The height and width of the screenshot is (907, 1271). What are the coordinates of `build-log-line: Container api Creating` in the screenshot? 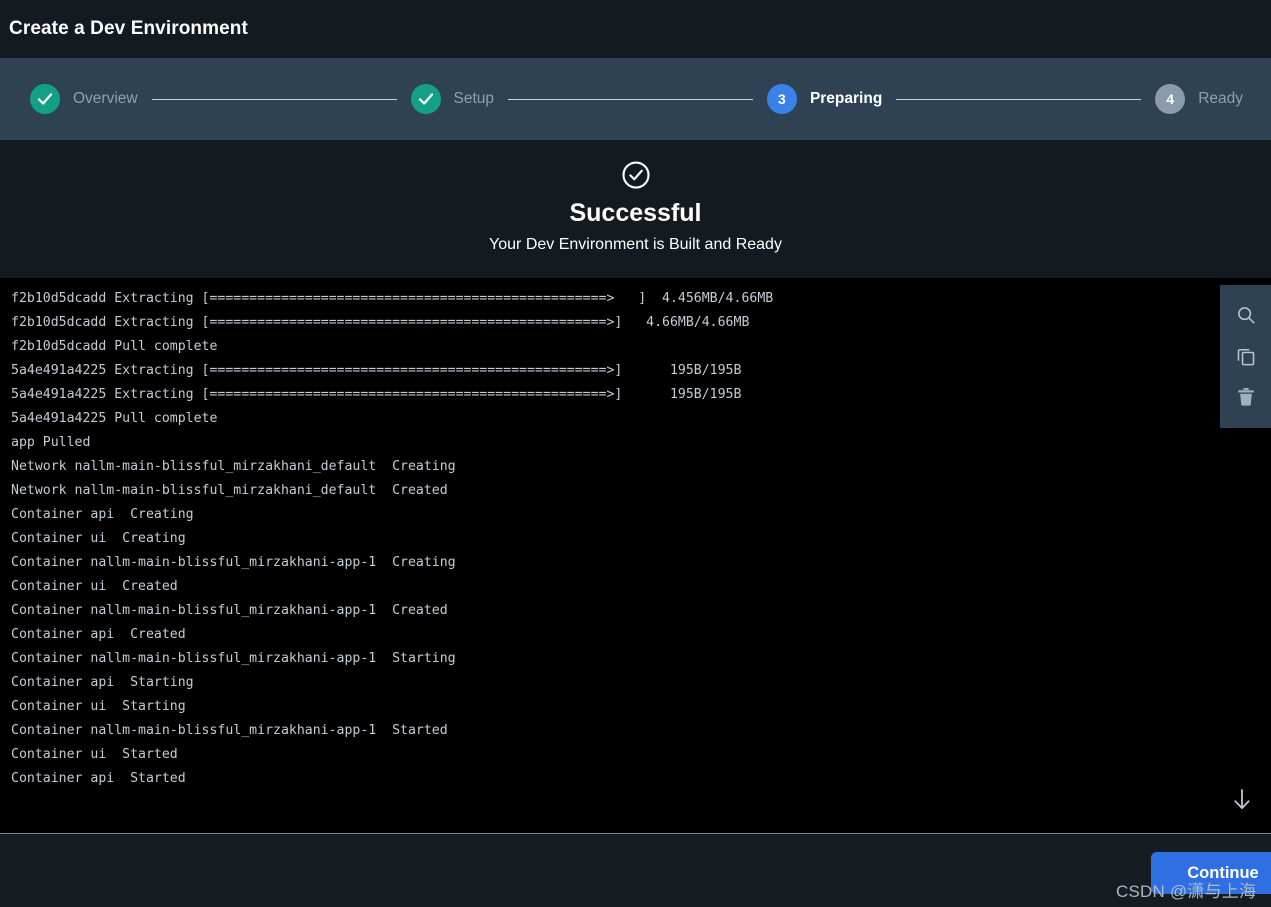 It's located at (102, 514).